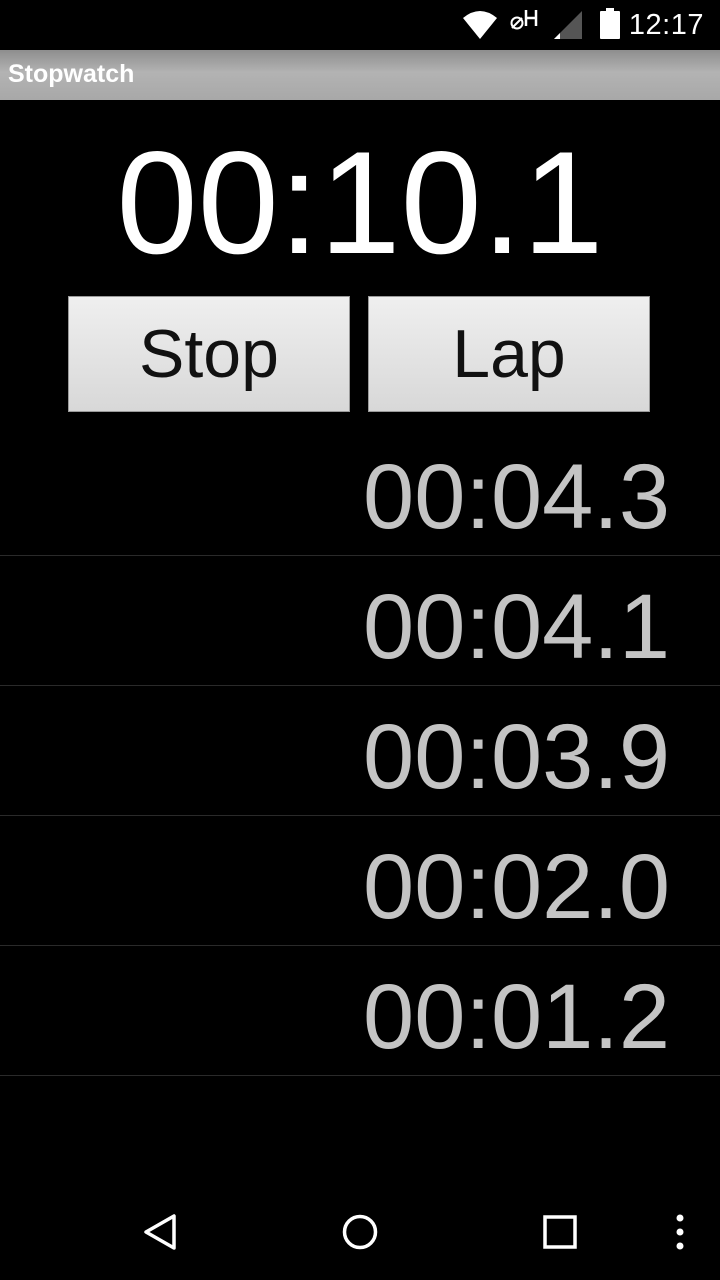 The width and height of the screenshot is (720, 1280). Describe the element at coordinates (360, 75) in the screenshot. I see `title-bar: Stopwatch` at that location.